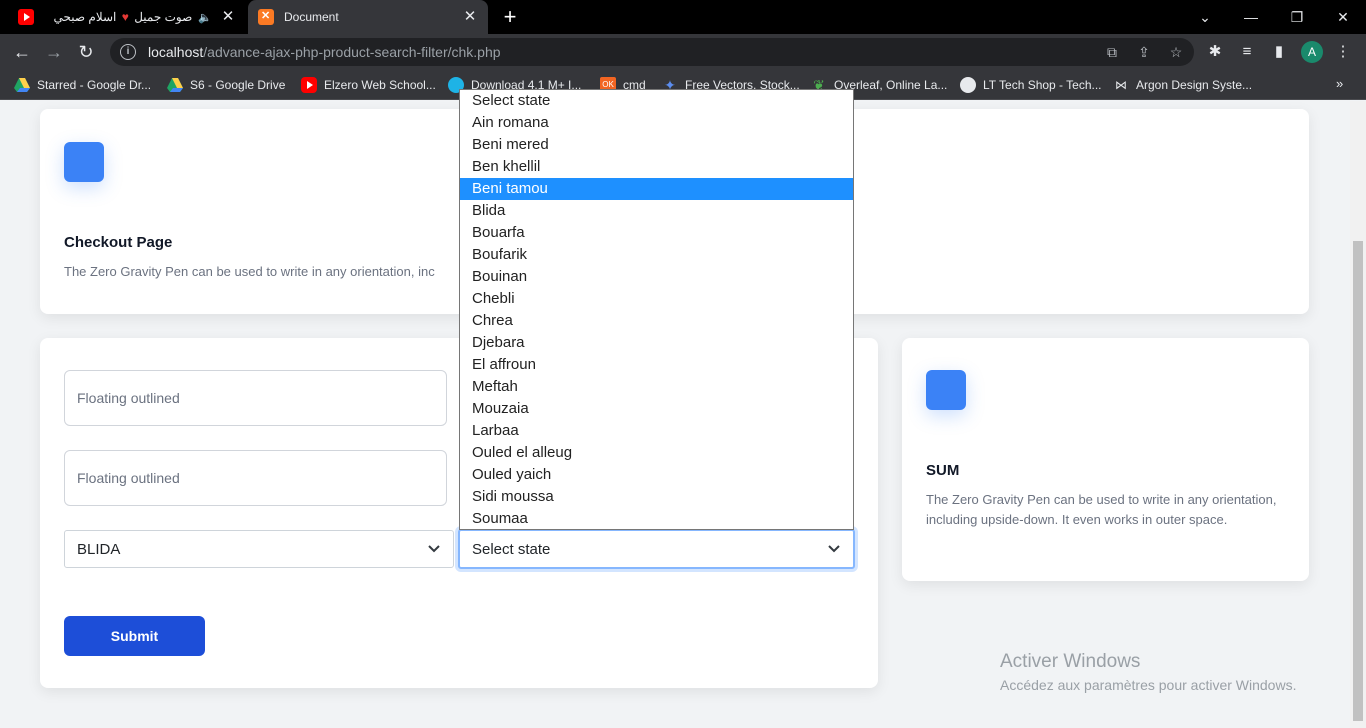  Describe the element at coordinates (656, 233) in the screenshot. I see `dropdown-option: Bouarfa` at that location.